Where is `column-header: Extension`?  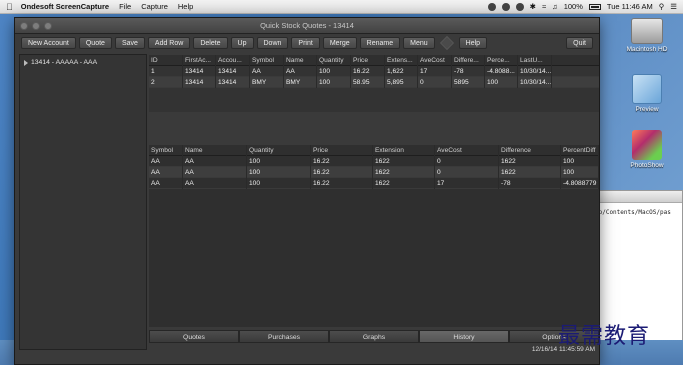
column-header: Extension is located at coordinates (404, 150).